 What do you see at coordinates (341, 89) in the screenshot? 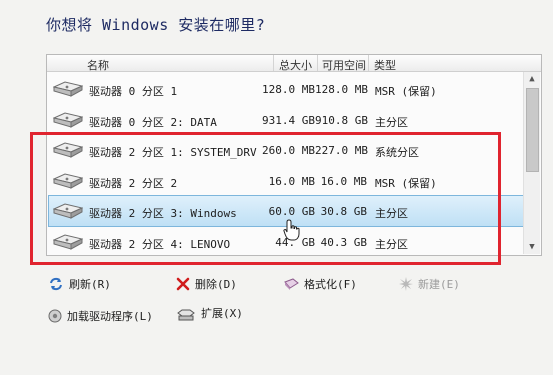
I see `partition-free-space: 128.0 MB` at bounding box center [341, 89].